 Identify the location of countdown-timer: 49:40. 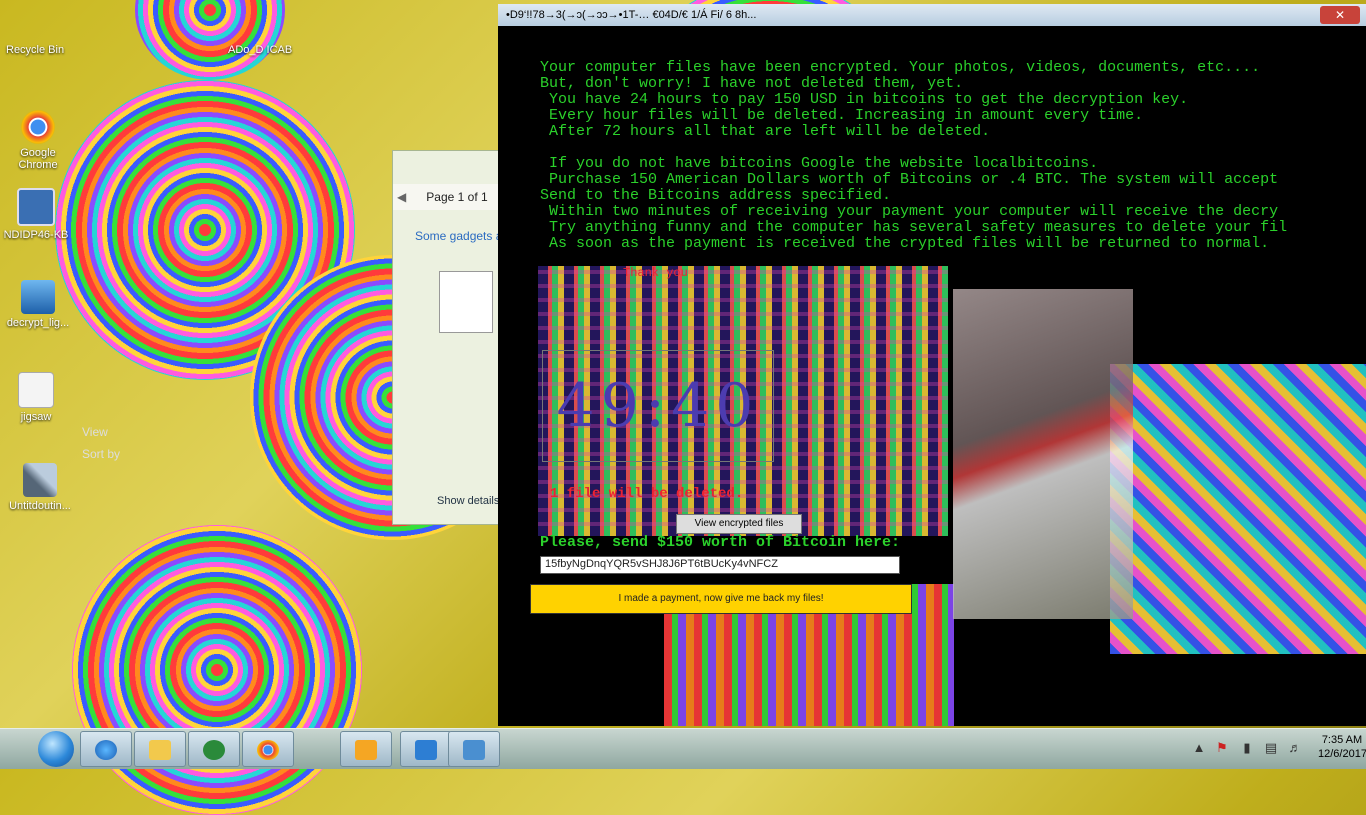
(658, 406).